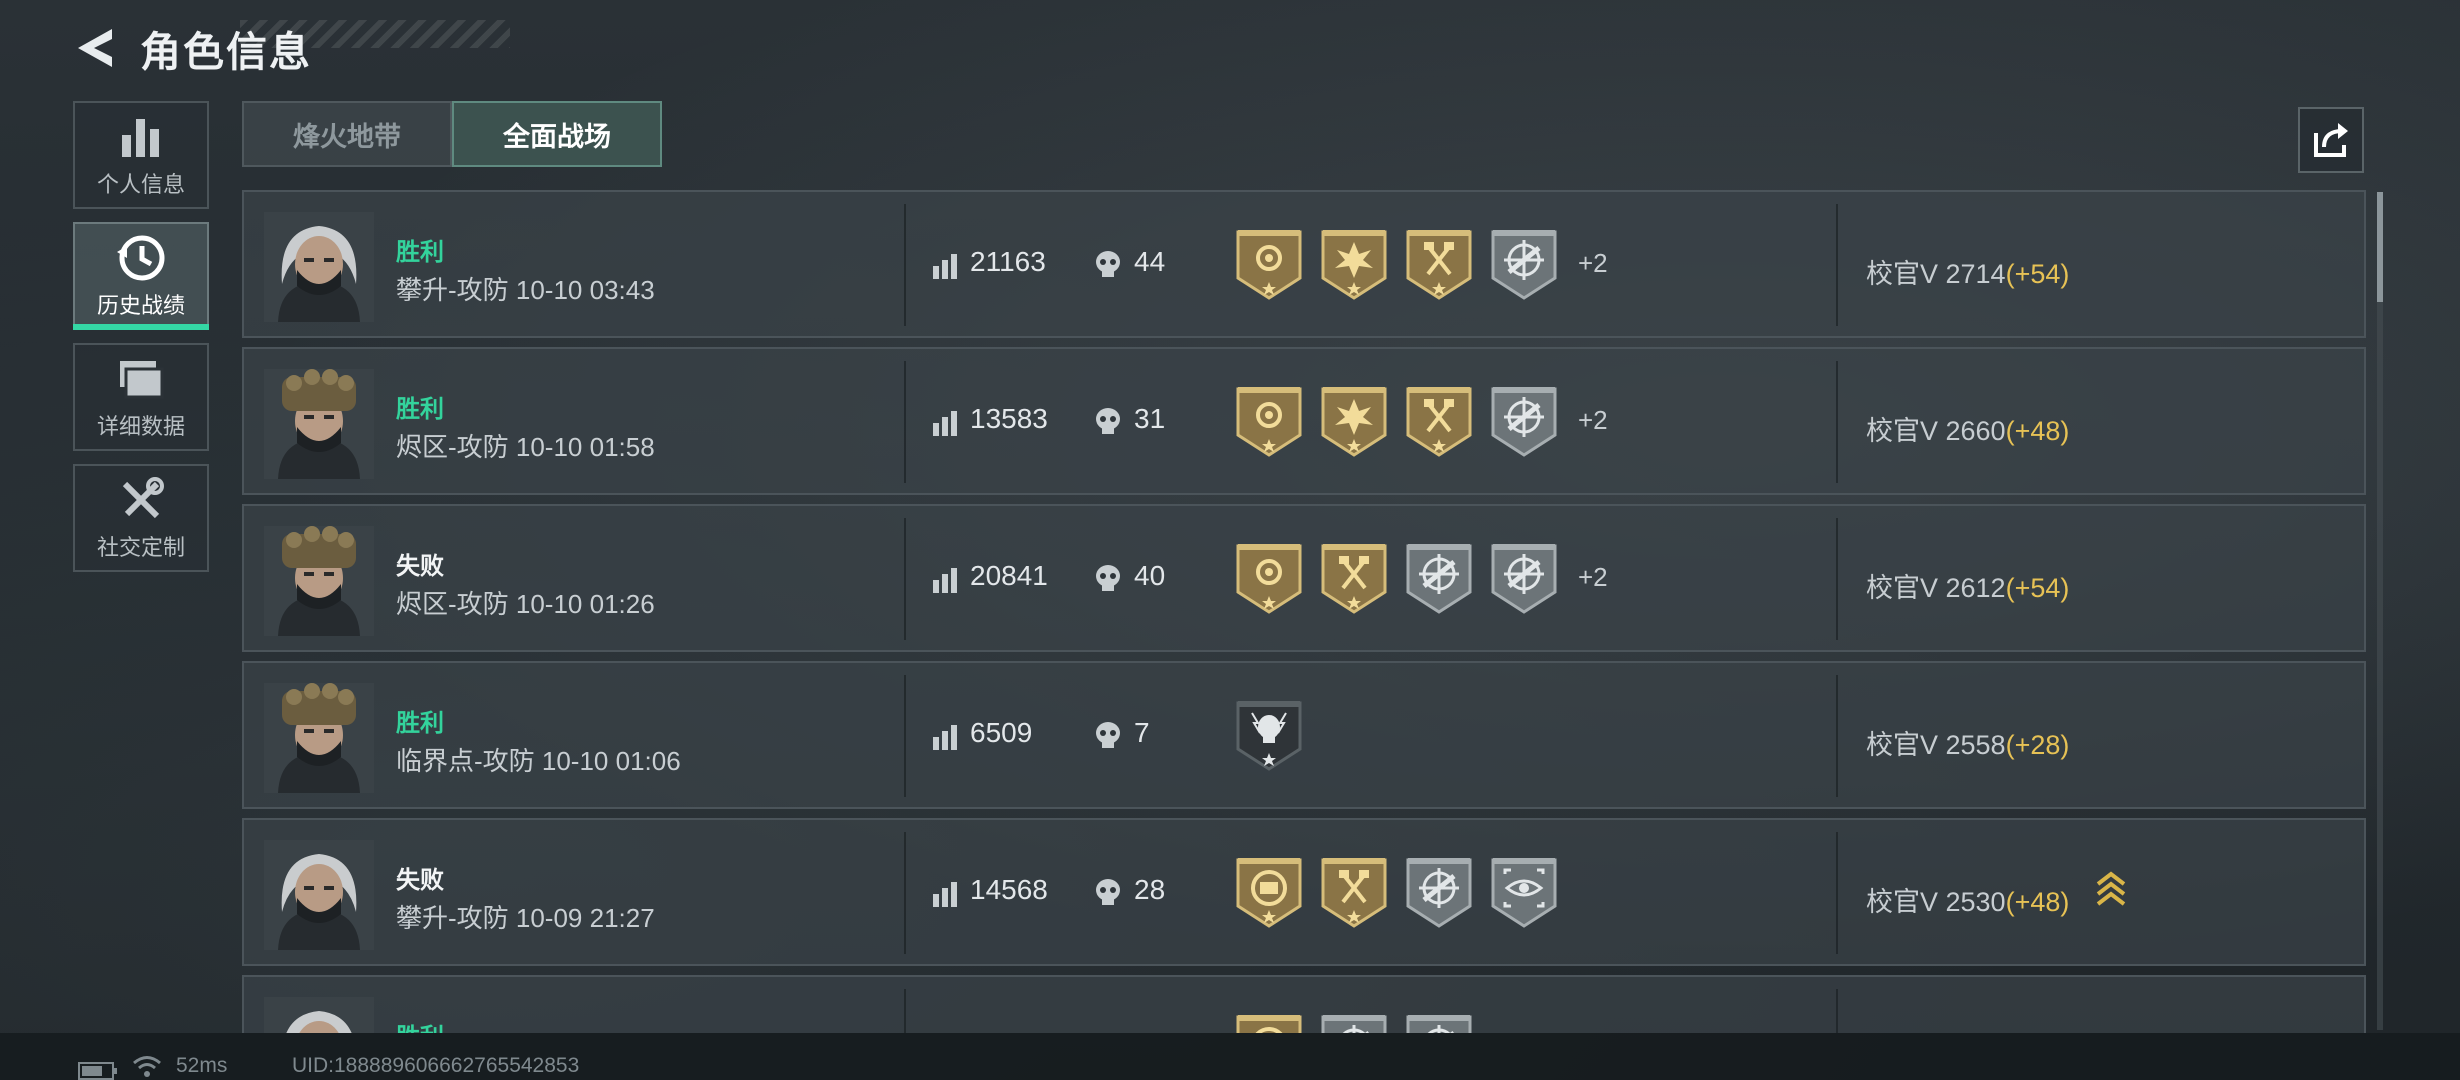 The image size is (2460, 1080). What do you see at coordinates (1304, 1004) in the screenshot?
I see `match-row: 胜利` at bounding box center [1304, 1004].